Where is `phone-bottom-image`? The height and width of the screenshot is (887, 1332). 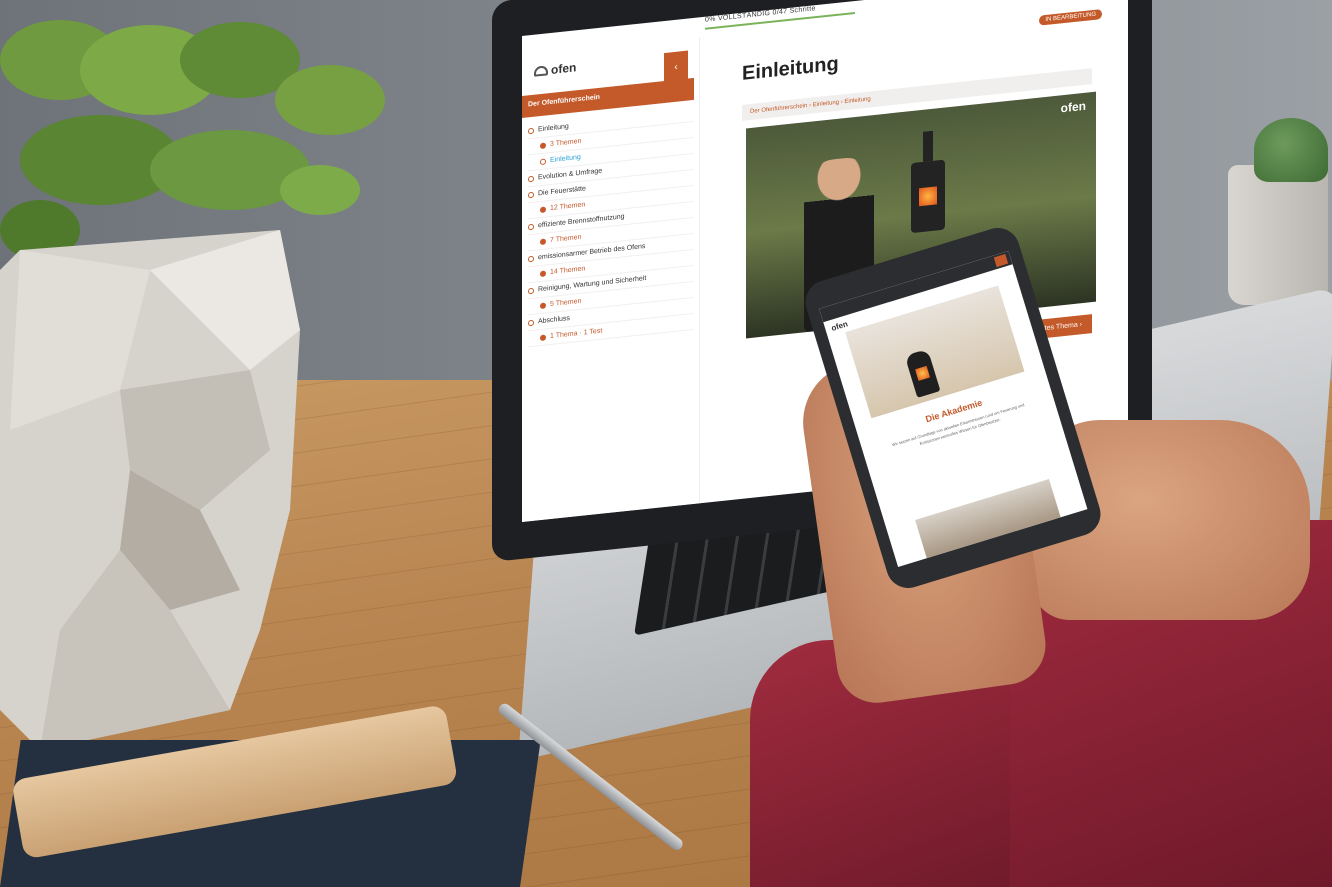
phone-bottom-image is located at coordinates (988, 519).